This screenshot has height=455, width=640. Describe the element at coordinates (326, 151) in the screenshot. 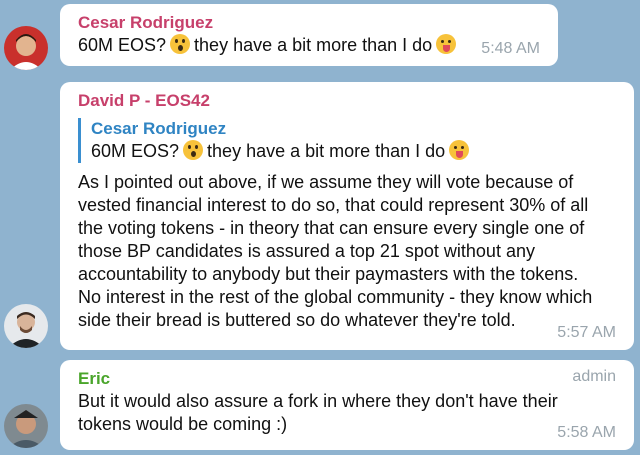

I see `quote-text-part: they have a bit more than I do` at that location.